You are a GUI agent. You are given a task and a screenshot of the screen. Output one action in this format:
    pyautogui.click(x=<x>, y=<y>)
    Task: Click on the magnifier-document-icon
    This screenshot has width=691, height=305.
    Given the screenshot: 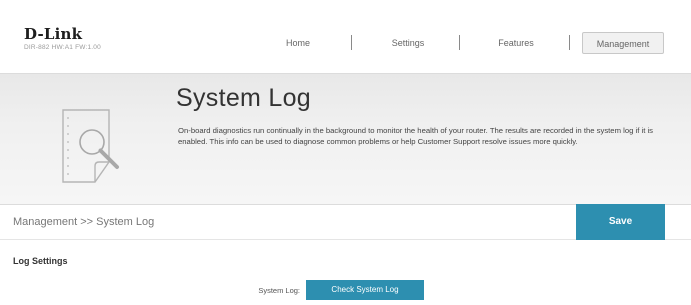 What is the action you would take?
    pyautogui.click(x=90, y=146)
    